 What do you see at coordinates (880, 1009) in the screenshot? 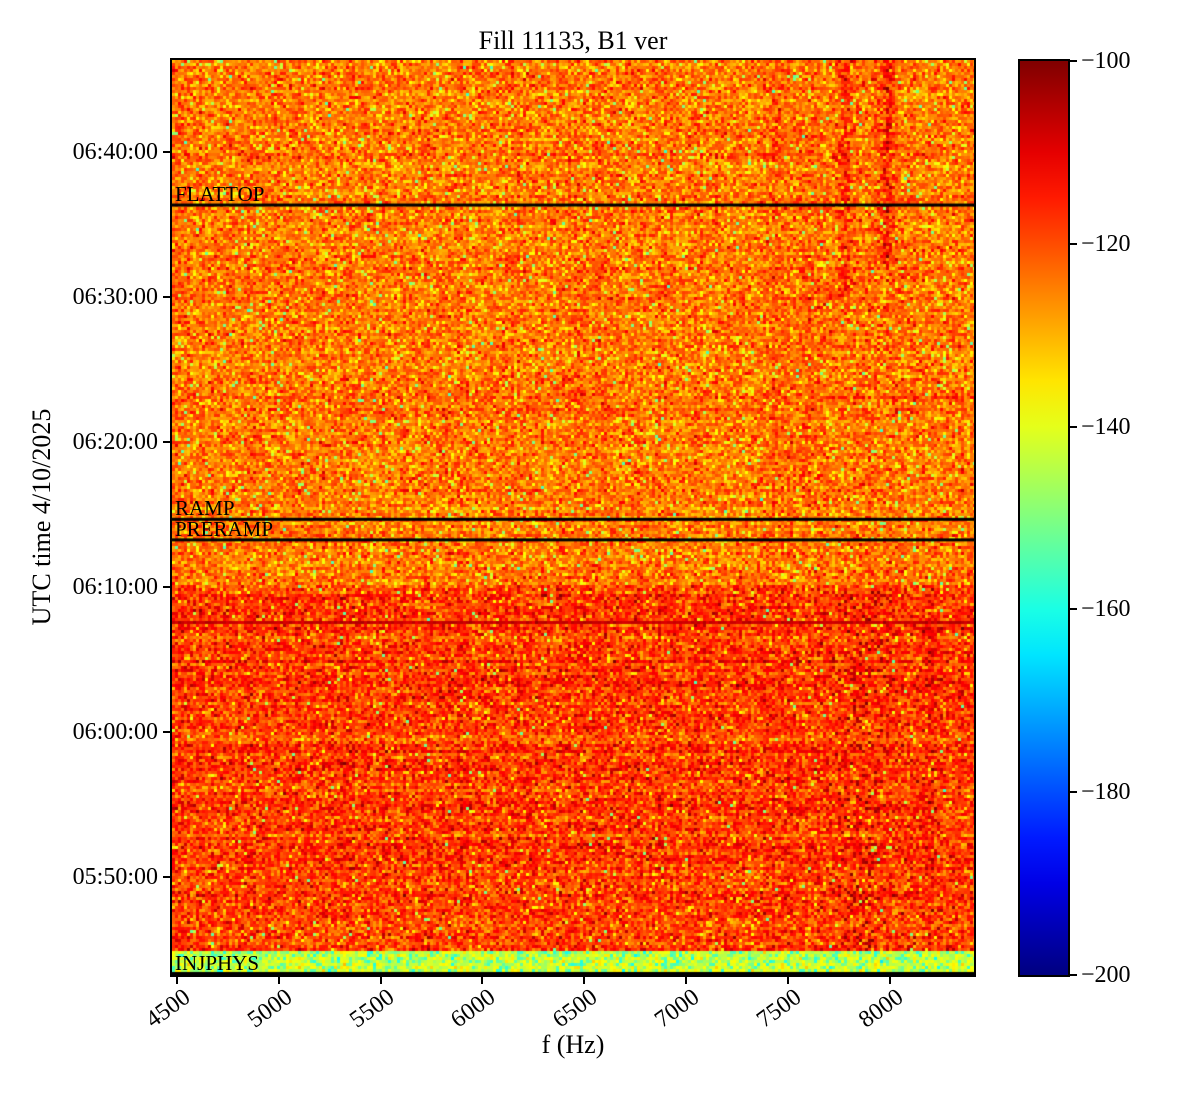
I see `x-tick-label: 8000` at bounding box center [880, 1009].